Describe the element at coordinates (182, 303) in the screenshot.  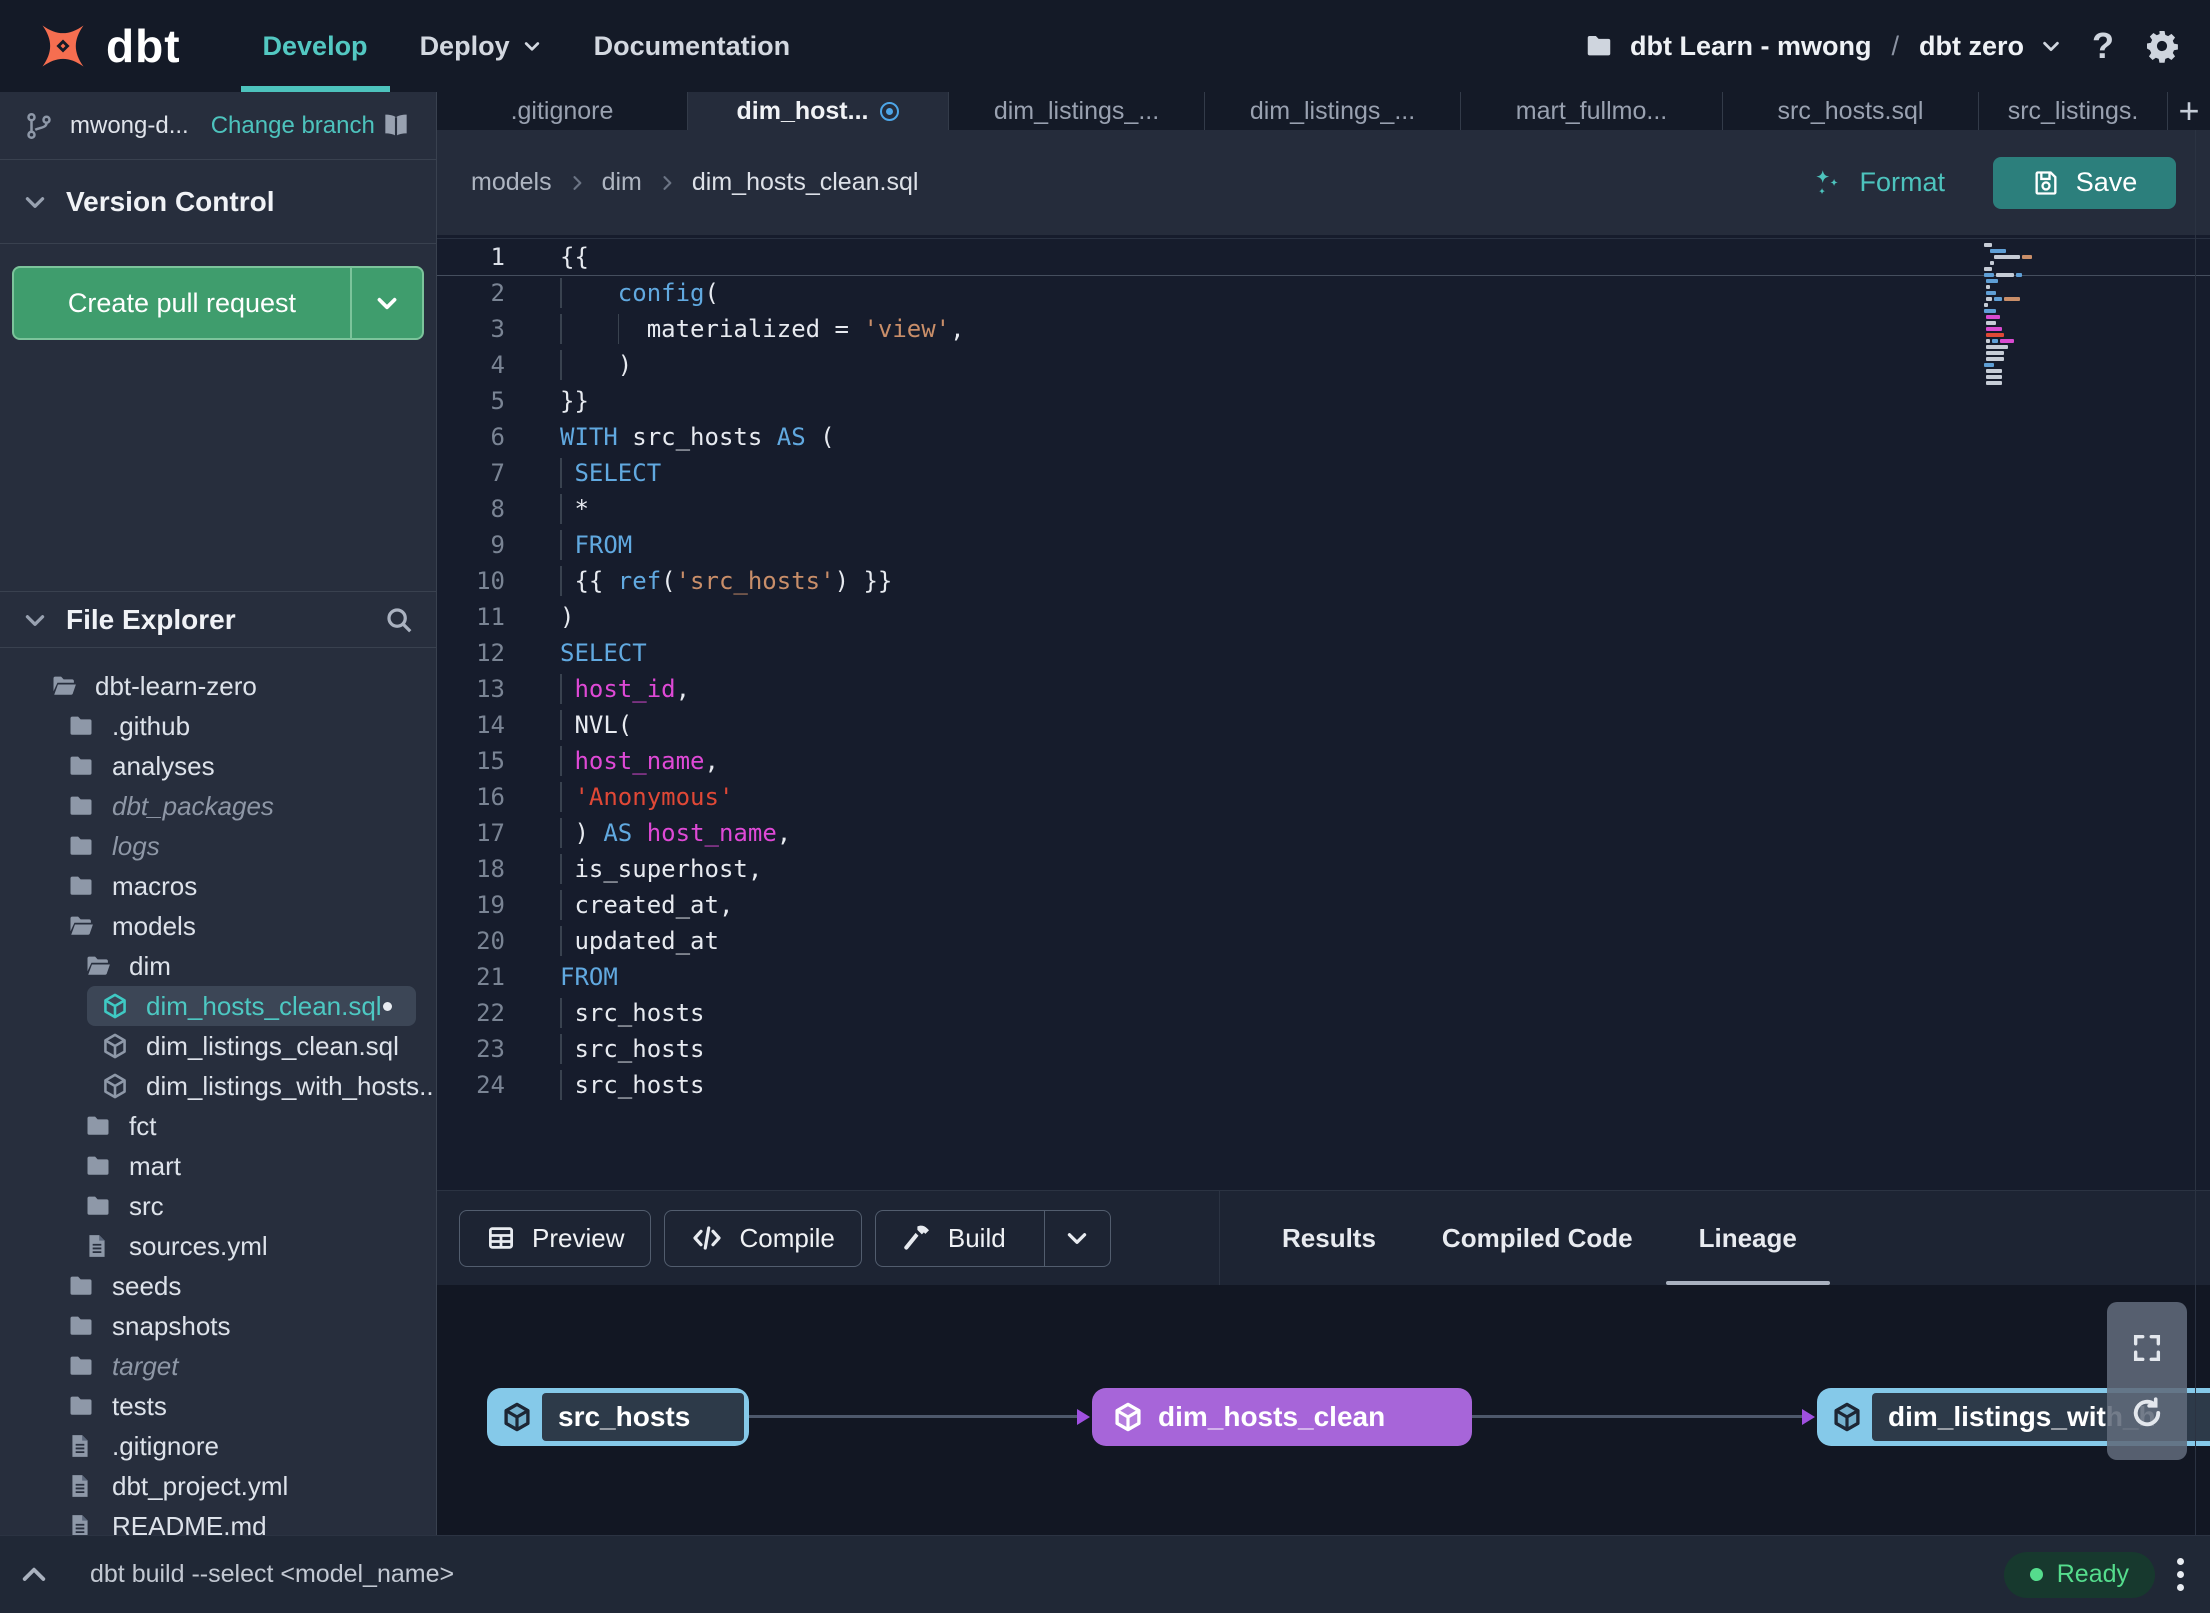
I see `create-pull-request-button: Create pull request` at that location.